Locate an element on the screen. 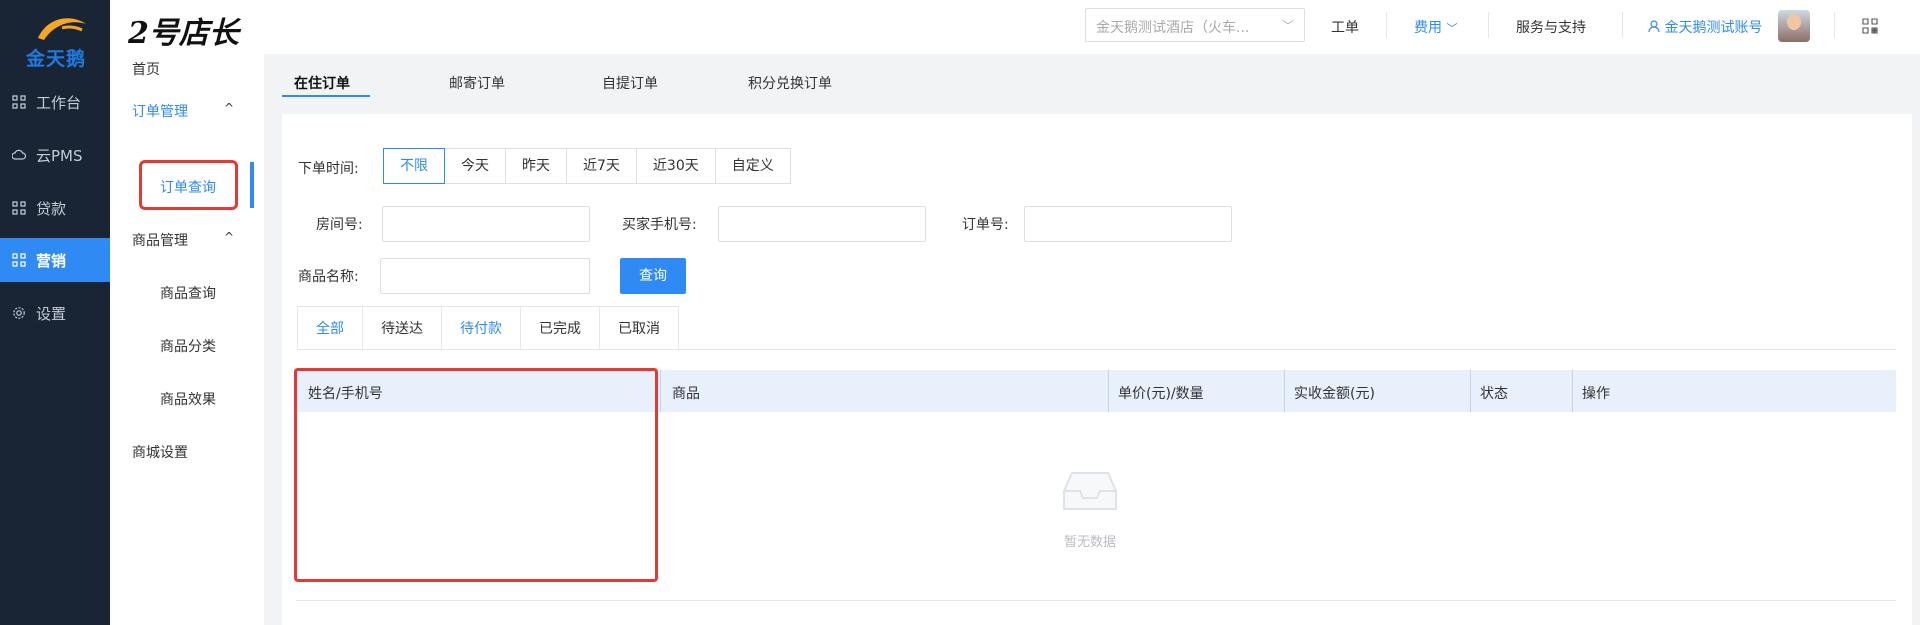  fees-label: 费用 is located at coordinates (1428, 28).